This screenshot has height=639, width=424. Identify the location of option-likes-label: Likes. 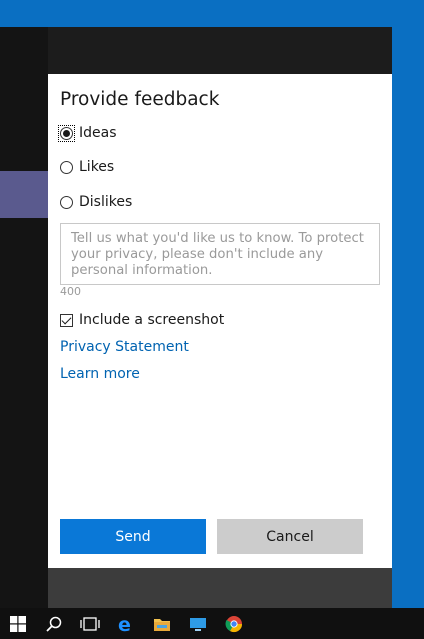
(97, 167).